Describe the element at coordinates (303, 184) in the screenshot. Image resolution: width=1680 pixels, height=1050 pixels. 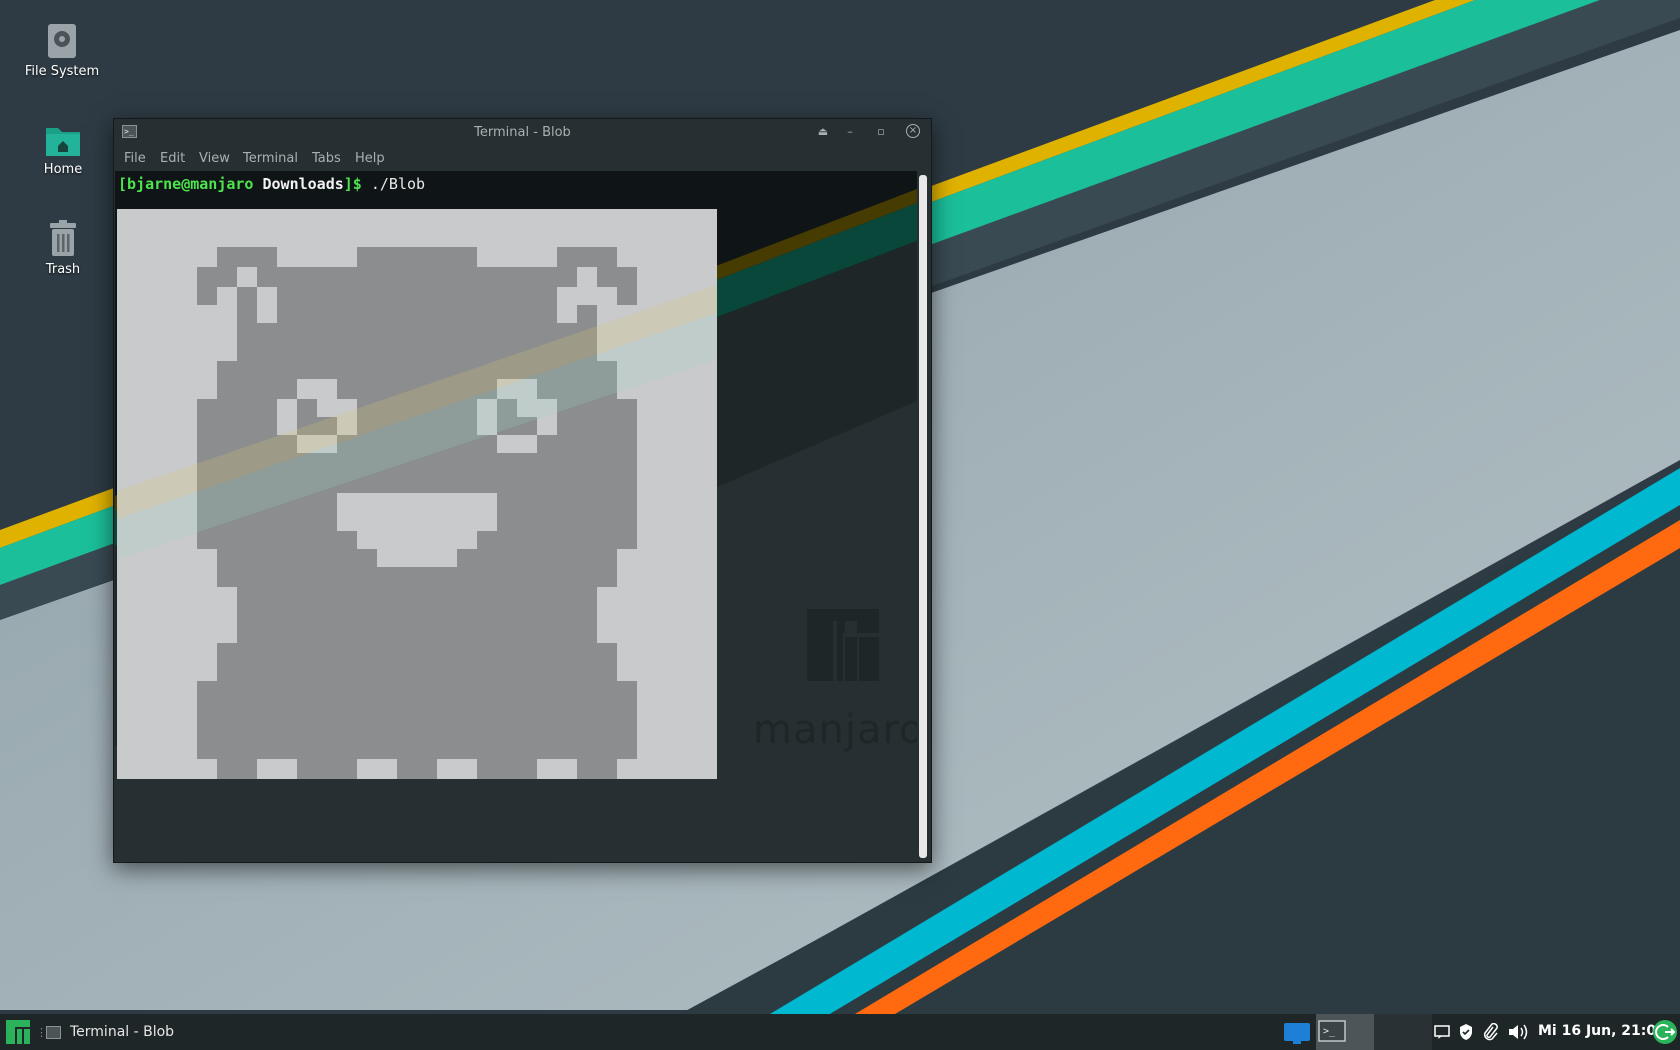
I see `prompt-dir: Downloads` at that location.